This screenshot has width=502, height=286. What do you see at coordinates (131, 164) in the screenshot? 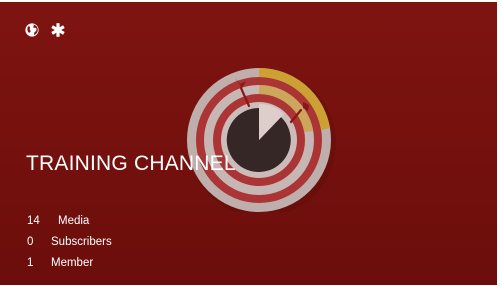
I see `channel-title: TRAINING CHANNEL` at bounding box center [131, 164].